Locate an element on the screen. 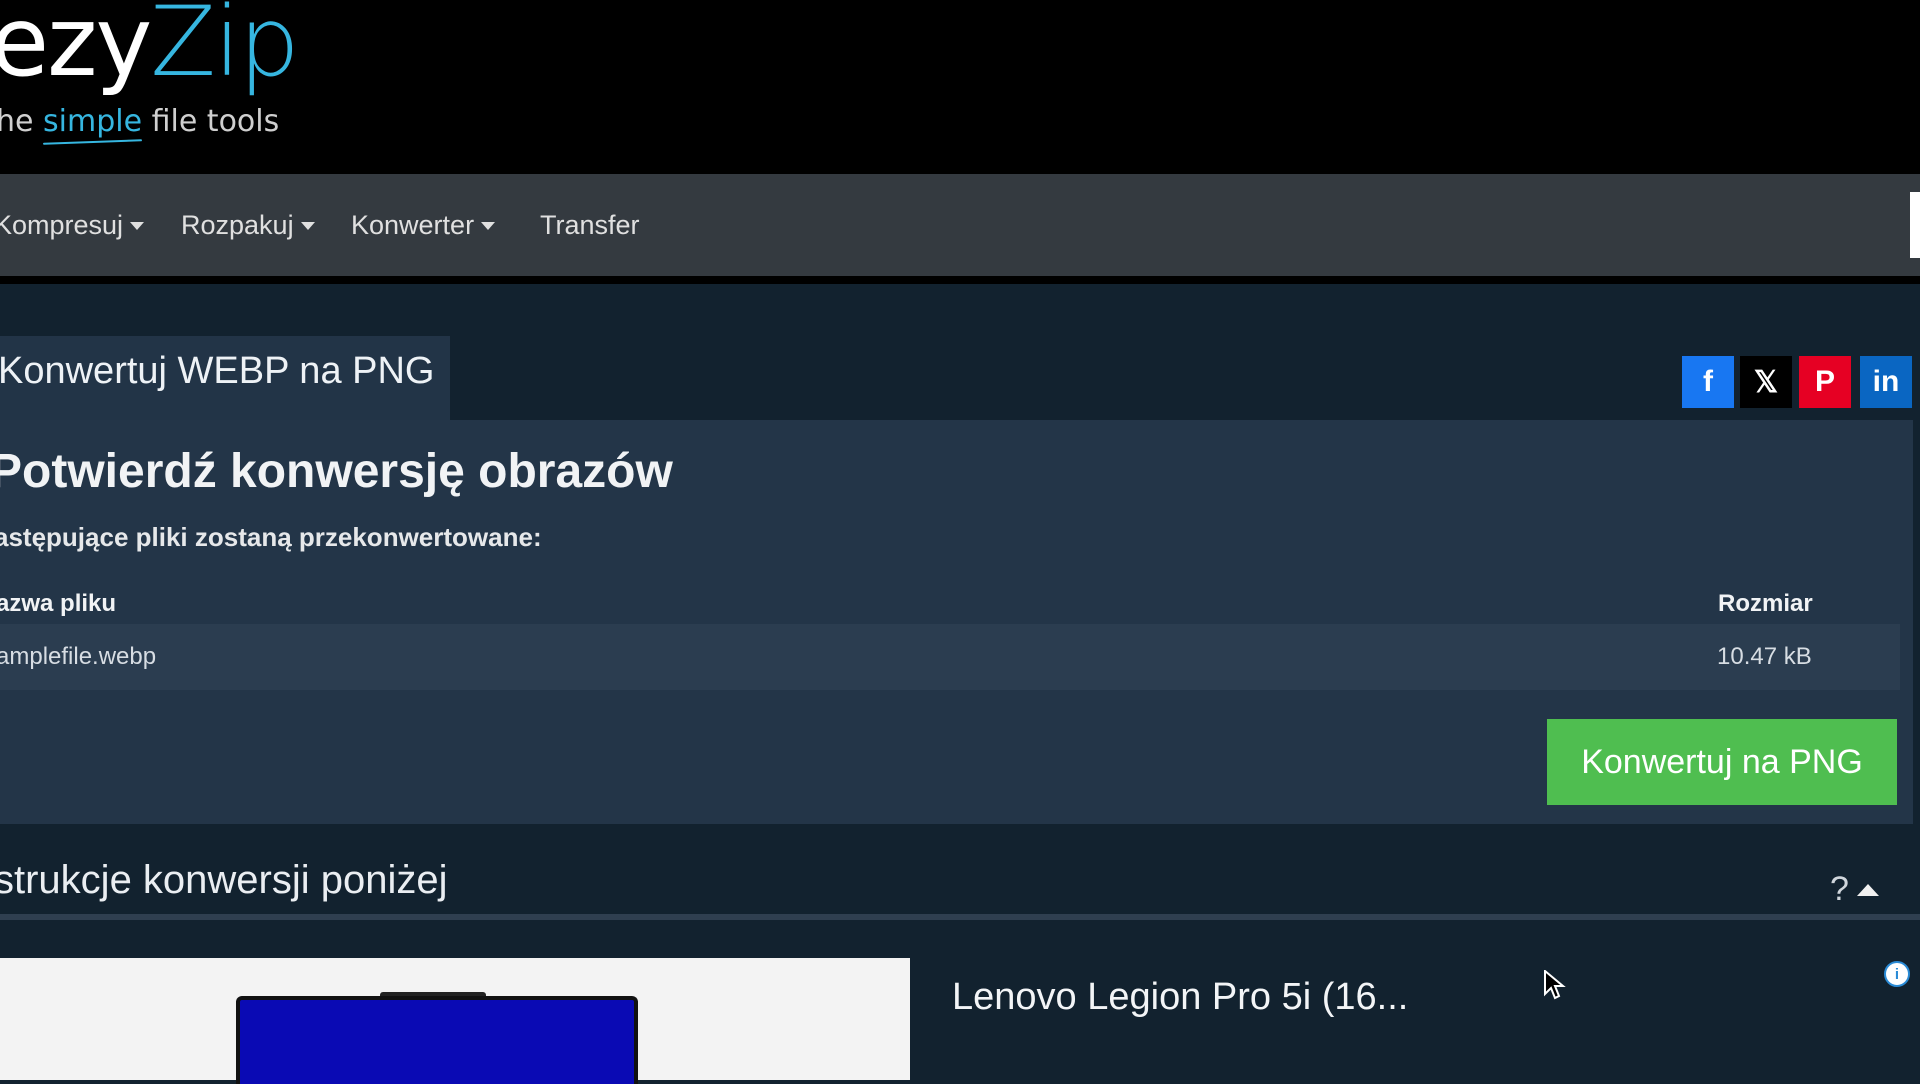  panel-title: Potwierdź konwersję obrazów is located at coordinates (336, 471).